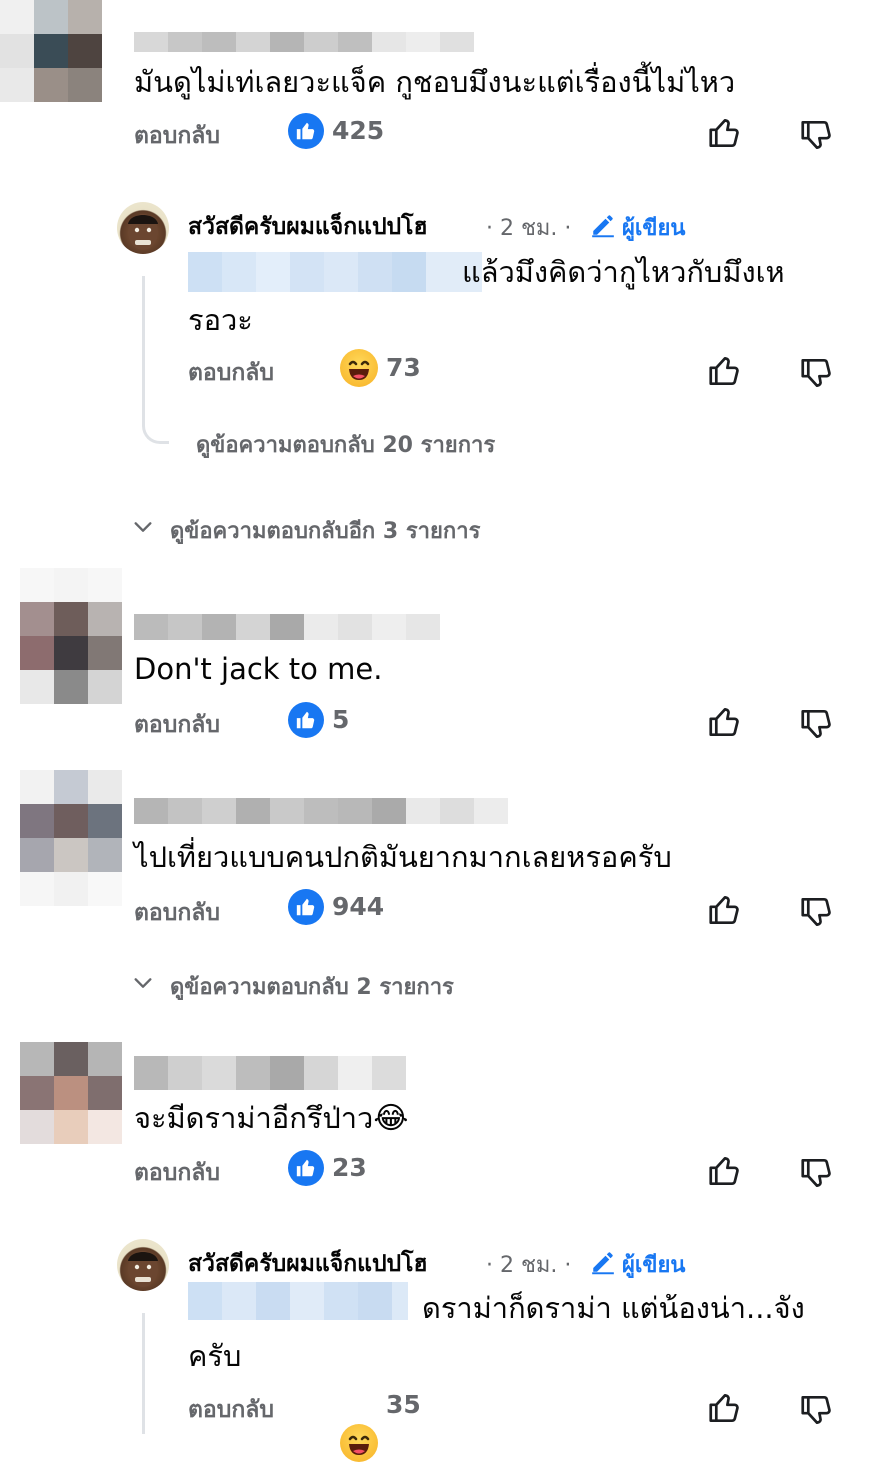 This screenshot has width=870, height=1466. I want to click on more-replies-link: ดูข้อความตอบกลับ 2 รายการ, so click(312, 986).